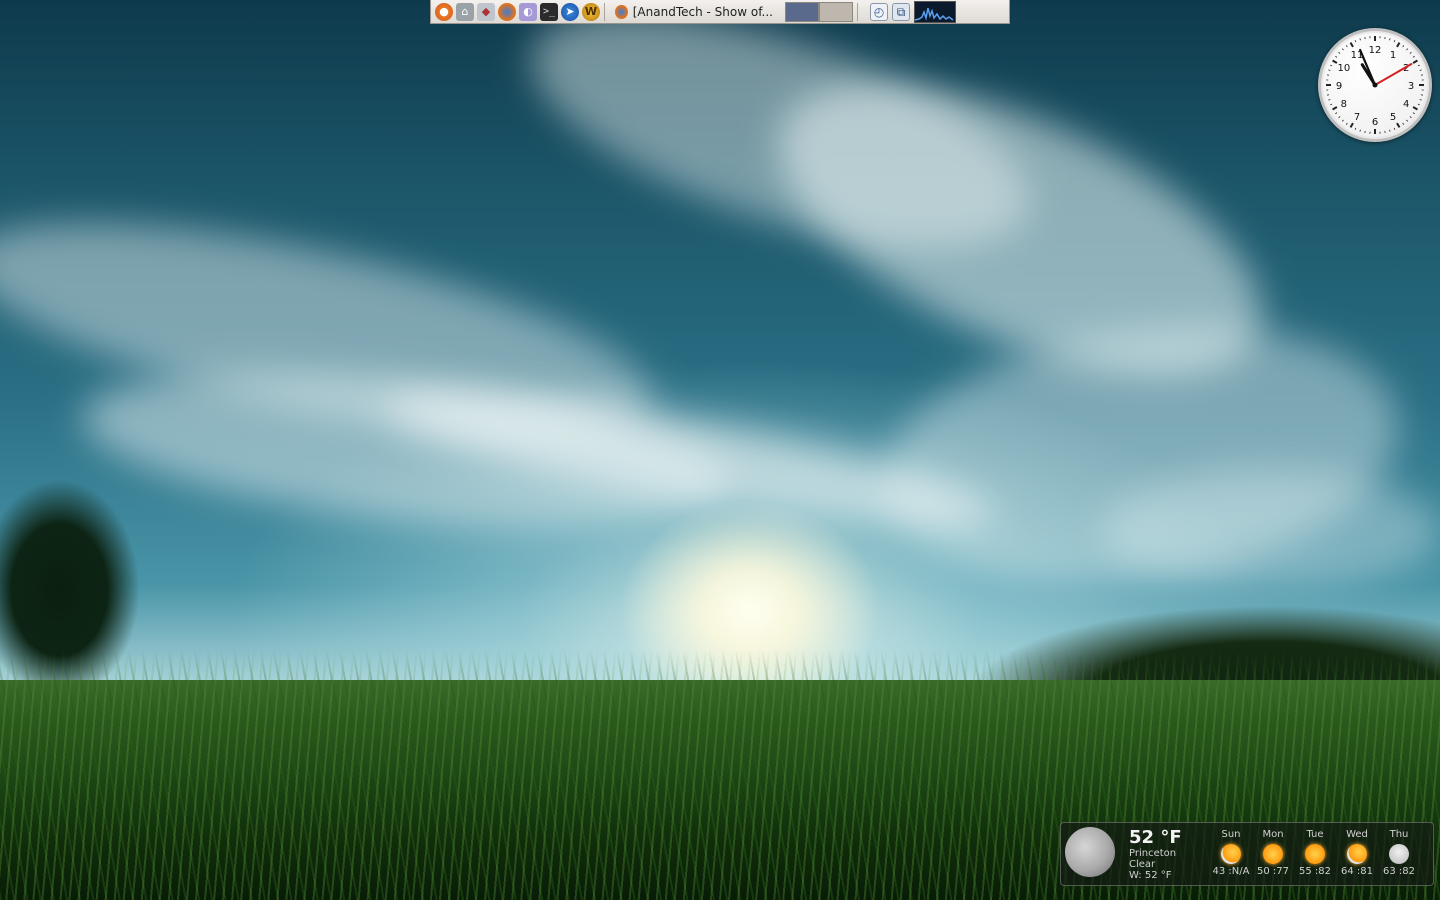 Image resolution: width=1440 pixels, height=900 pixels. I want to click on clock-numeral: 4, so click(1406, 104).